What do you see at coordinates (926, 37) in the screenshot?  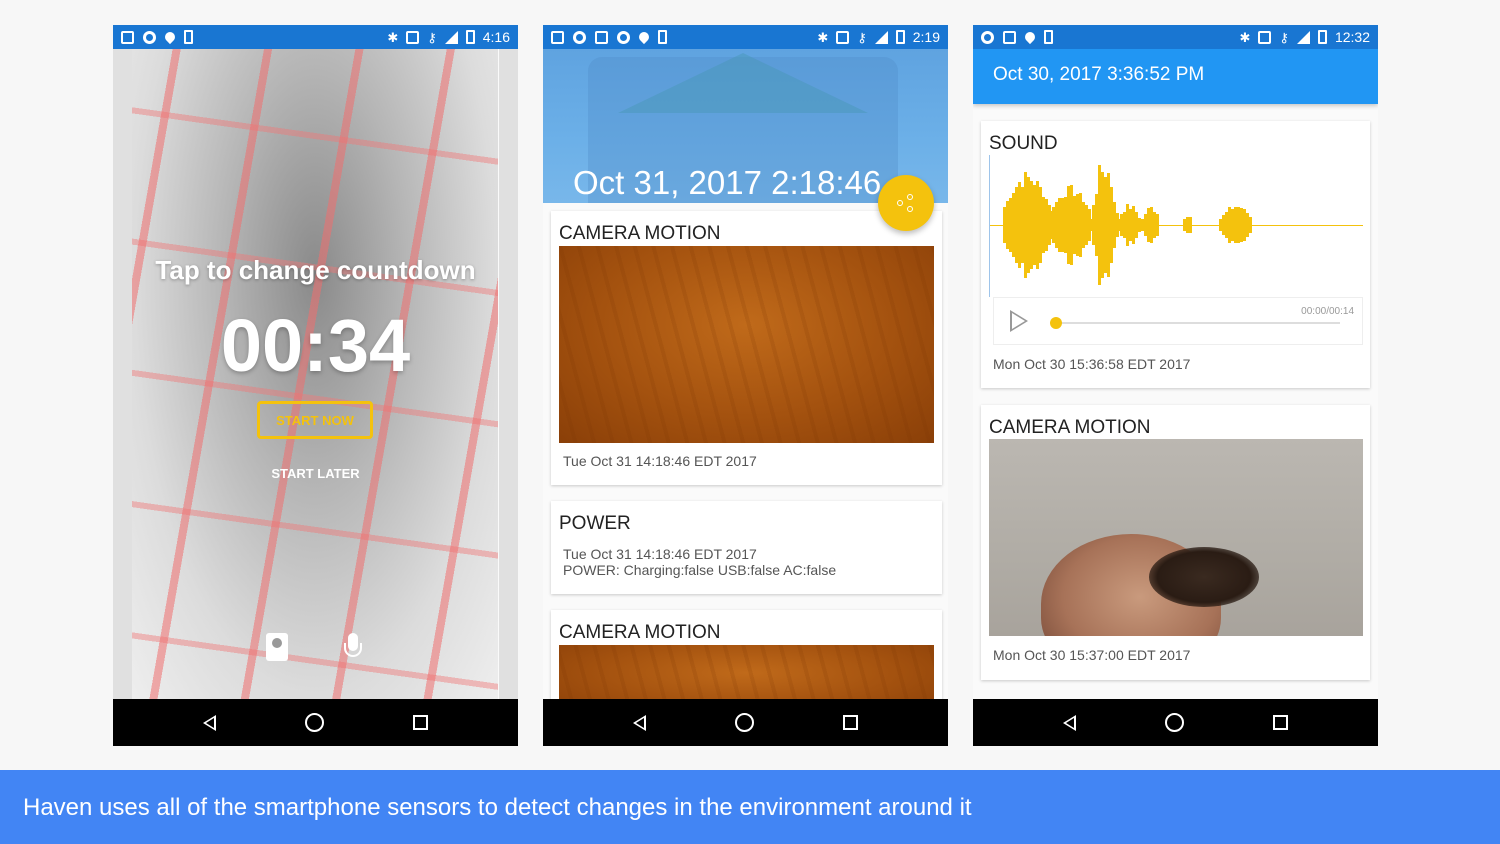 I see `status-time: 2:19` at bounding box center [926, 37].